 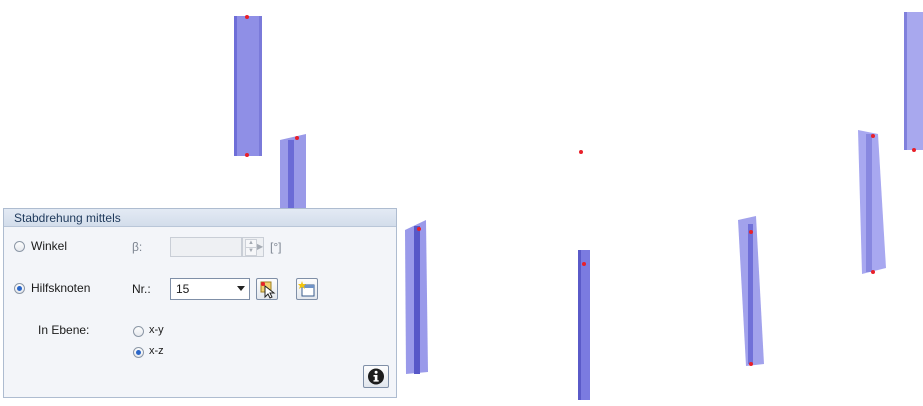 What do you see at coordinates (156, 351) in the screenshot?
I see `plane-xz-label: x-z` at bounding box center [156, 351].